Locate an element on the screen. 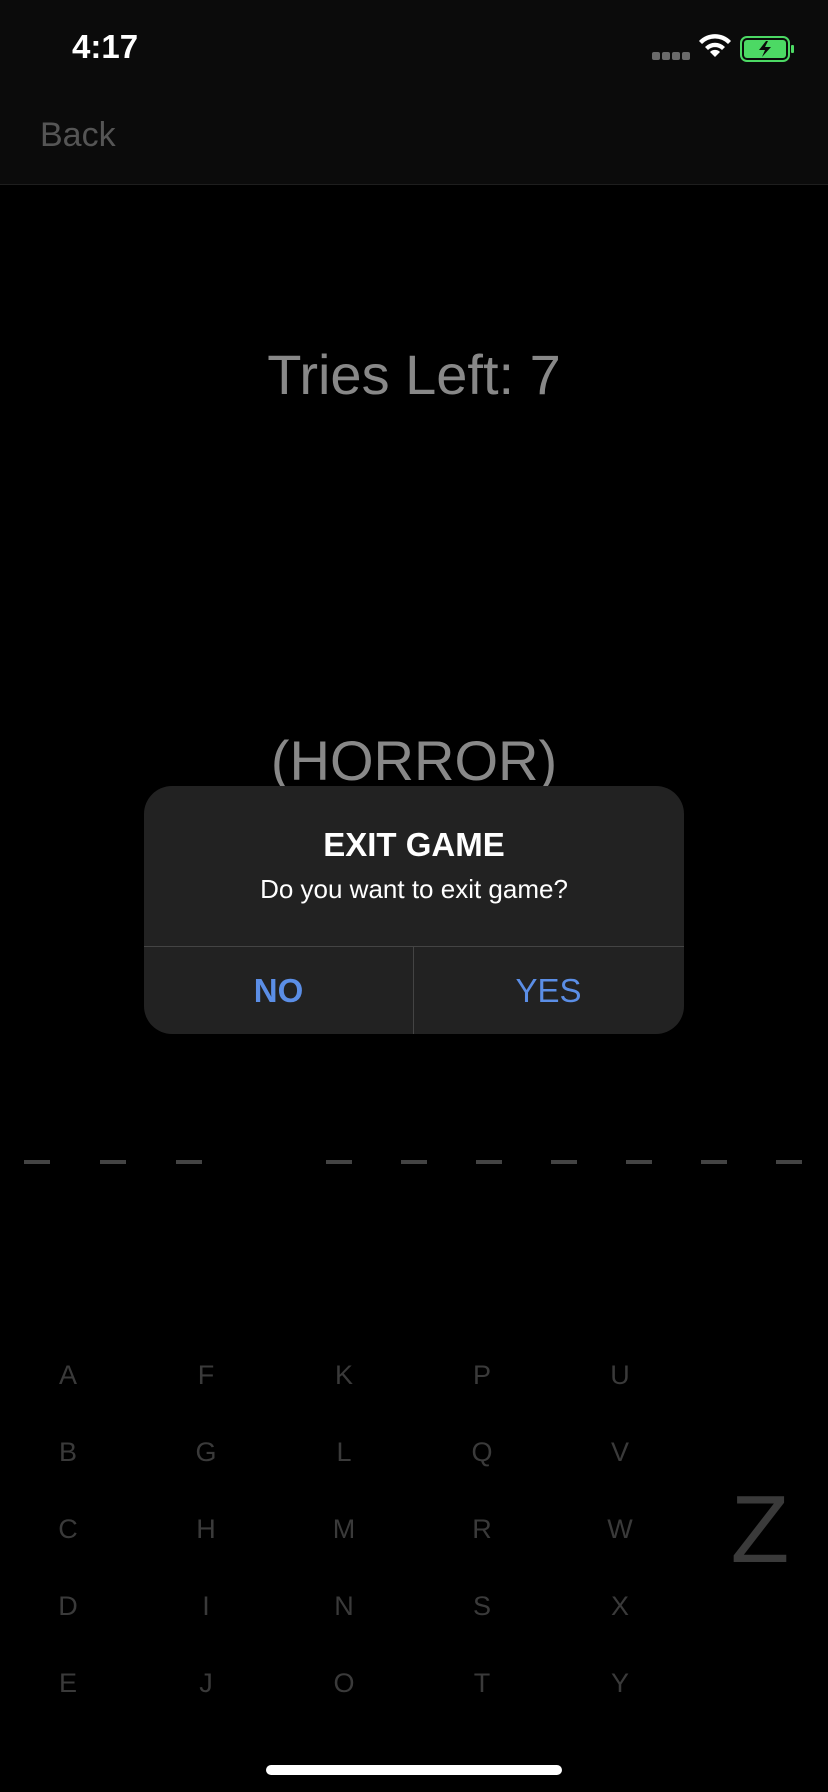 This screenshot has height=1792, width=828. letter-key: U is located at coordinates (620, 1375).